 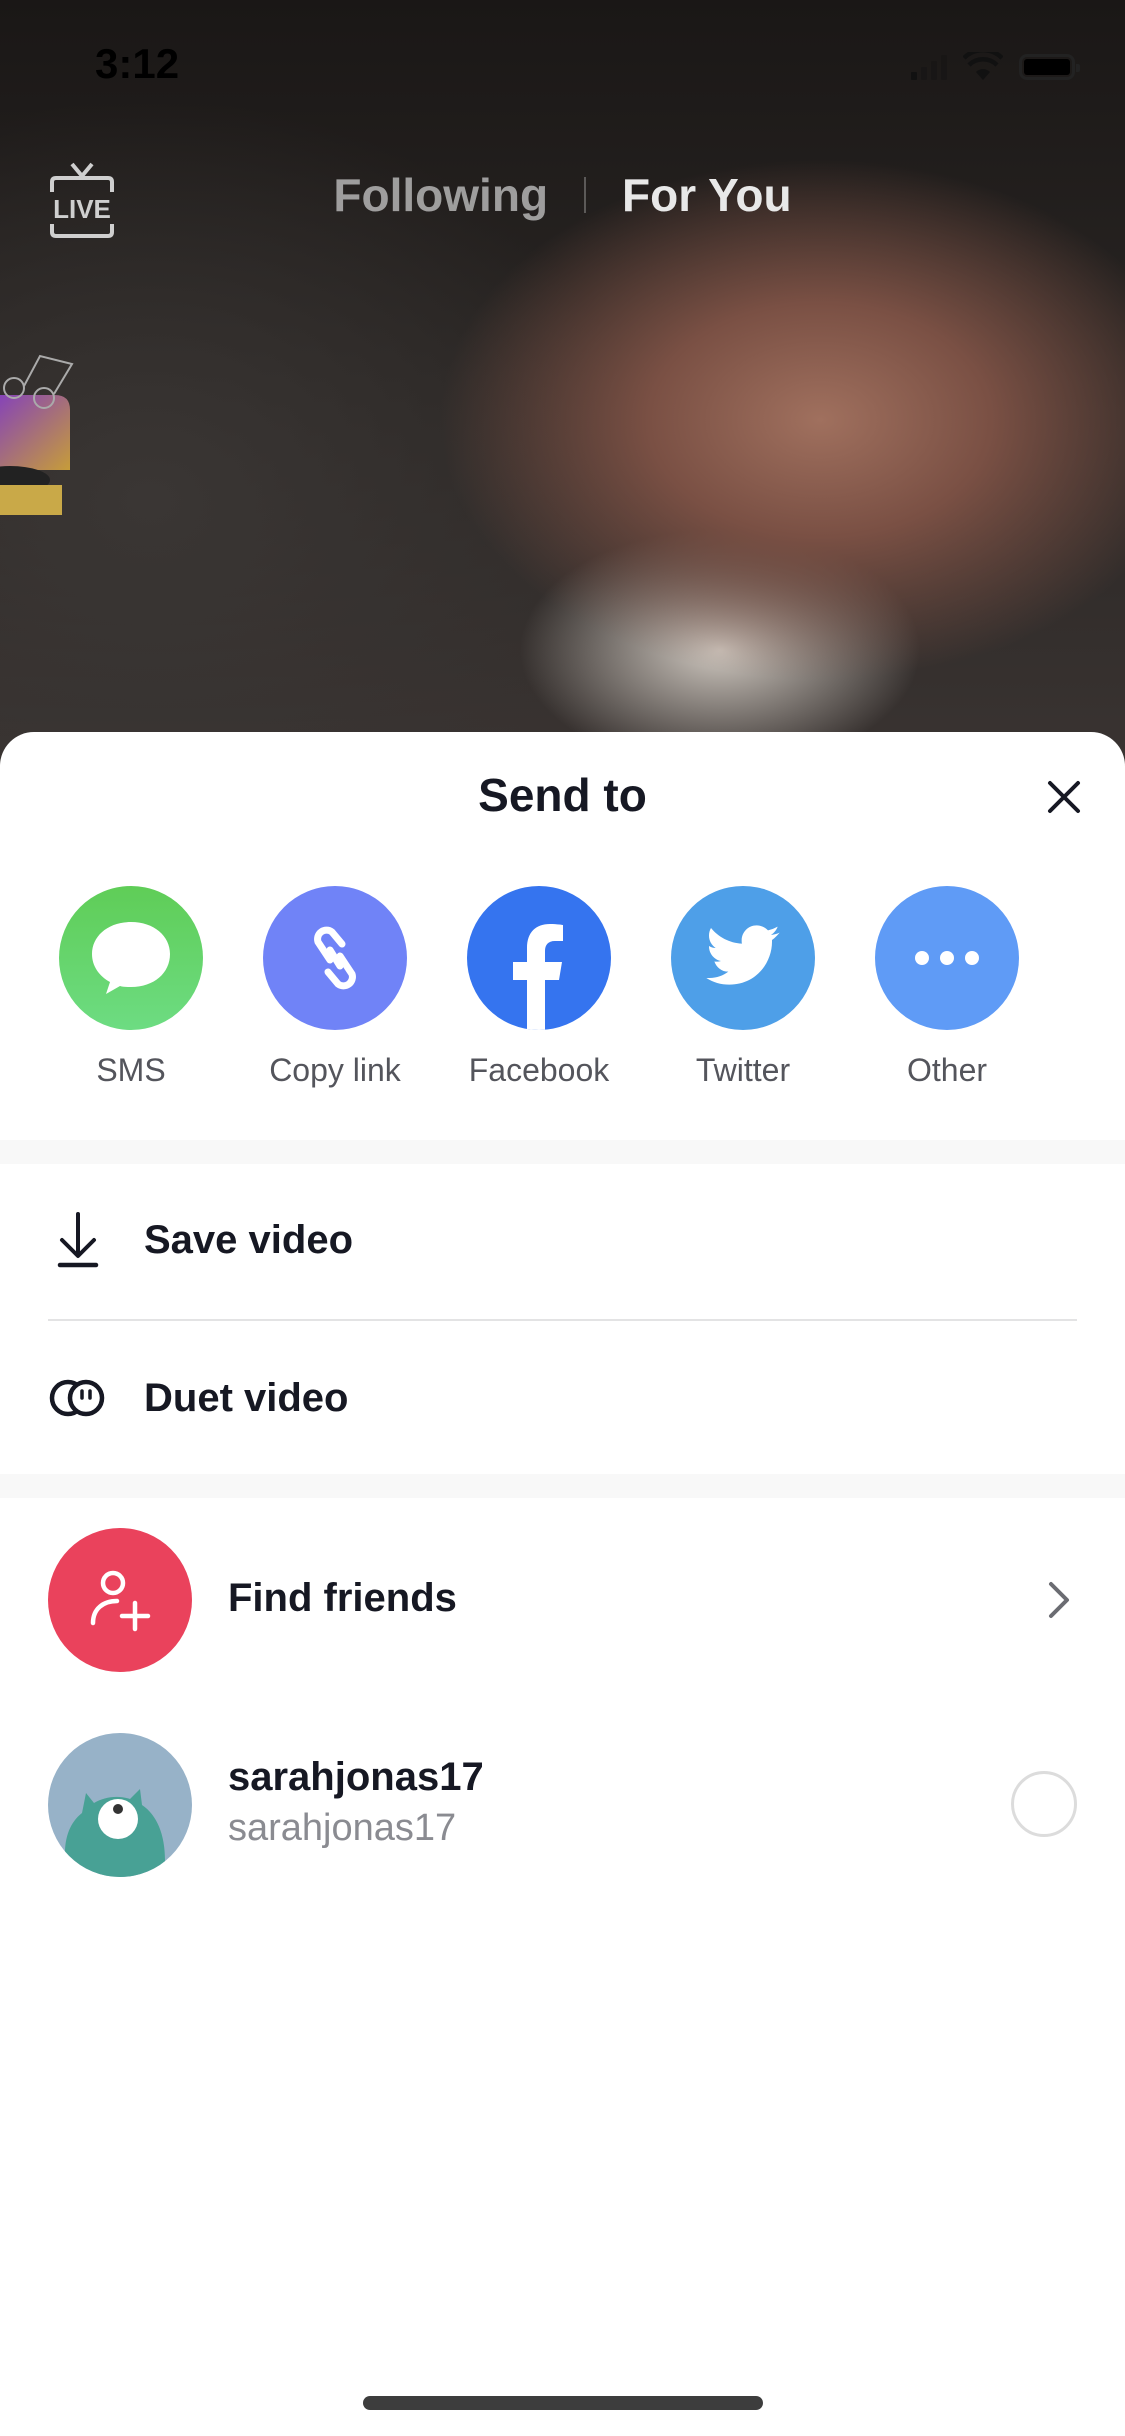 I want to click on feed-tabs: Following For You, so click(x=562, y=195).